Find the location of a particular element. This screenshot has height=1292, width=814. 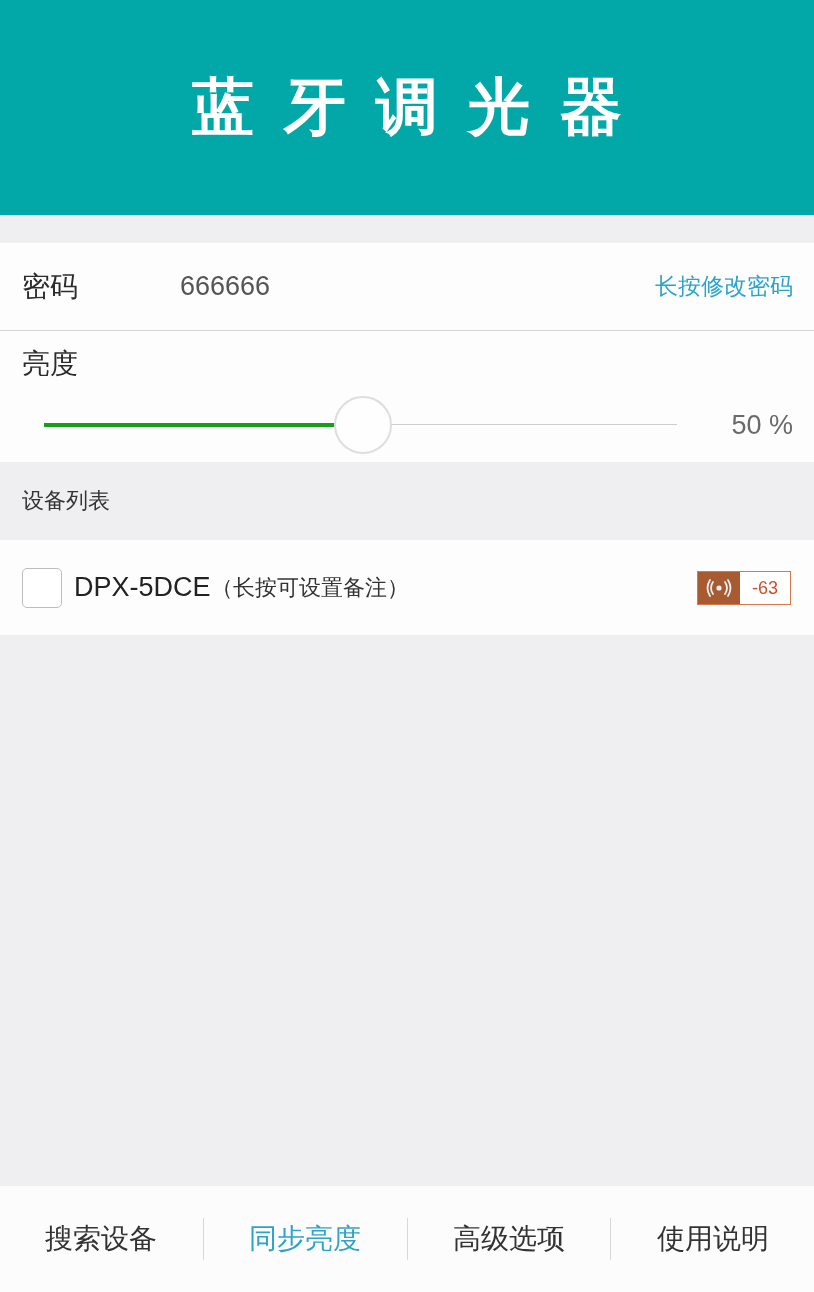

device-name: DPX-5DCE is located at coordinates (142, 587).